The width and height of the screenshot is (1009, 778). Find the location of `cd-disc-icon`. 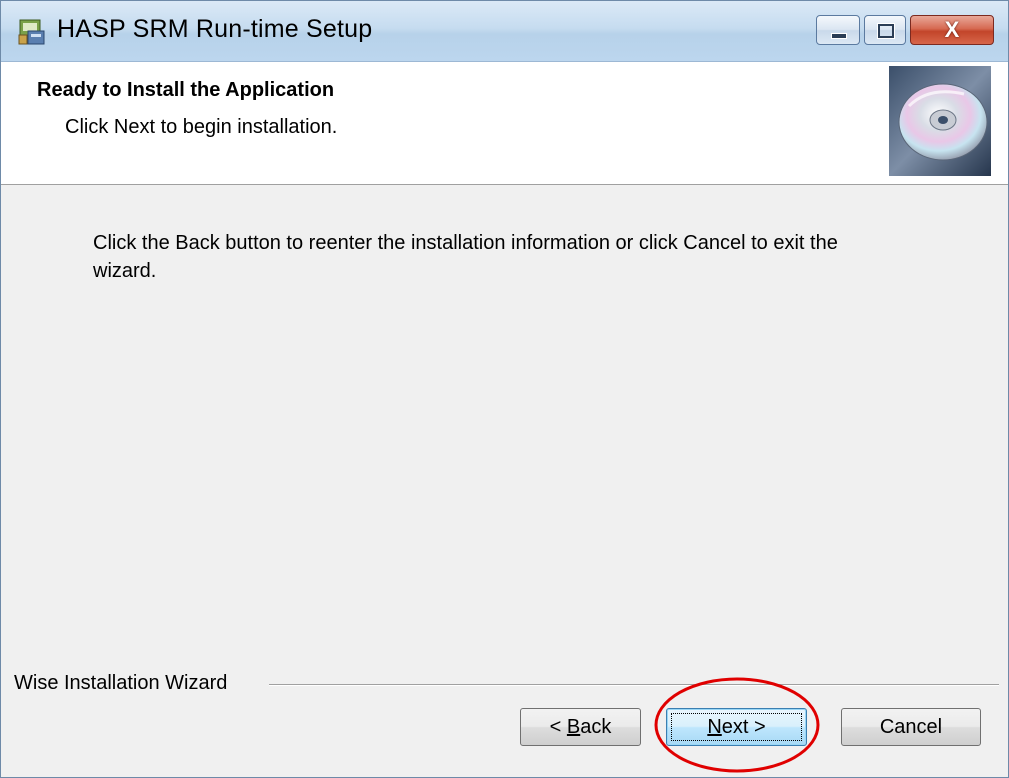

cd-disc-icon is located at coordinates (940, 121).